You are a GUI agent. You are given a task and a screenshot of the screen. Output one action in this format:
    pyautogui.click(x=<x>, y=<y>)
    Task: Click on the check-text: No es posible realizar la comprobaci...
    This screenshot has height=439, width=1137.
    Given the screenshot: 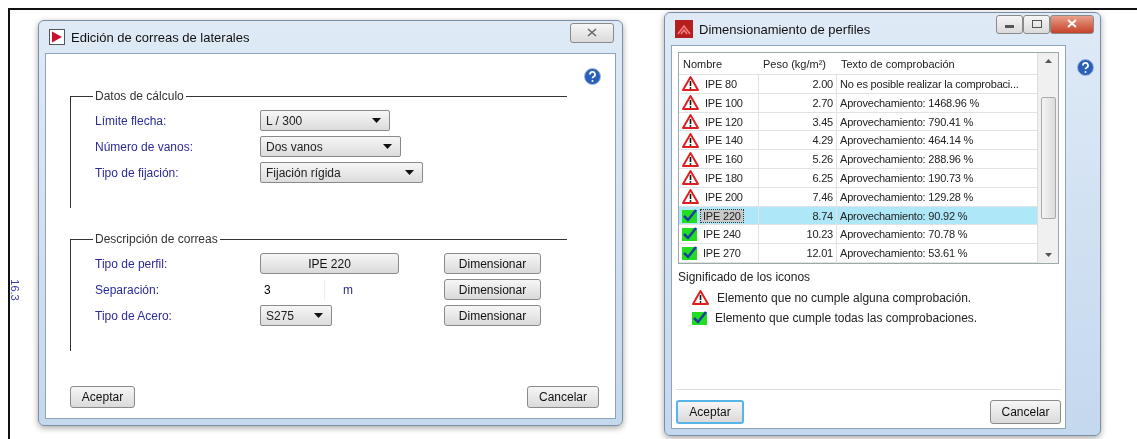 What is the action you would take?
    pyautogui.click(x=929, y=83)
    